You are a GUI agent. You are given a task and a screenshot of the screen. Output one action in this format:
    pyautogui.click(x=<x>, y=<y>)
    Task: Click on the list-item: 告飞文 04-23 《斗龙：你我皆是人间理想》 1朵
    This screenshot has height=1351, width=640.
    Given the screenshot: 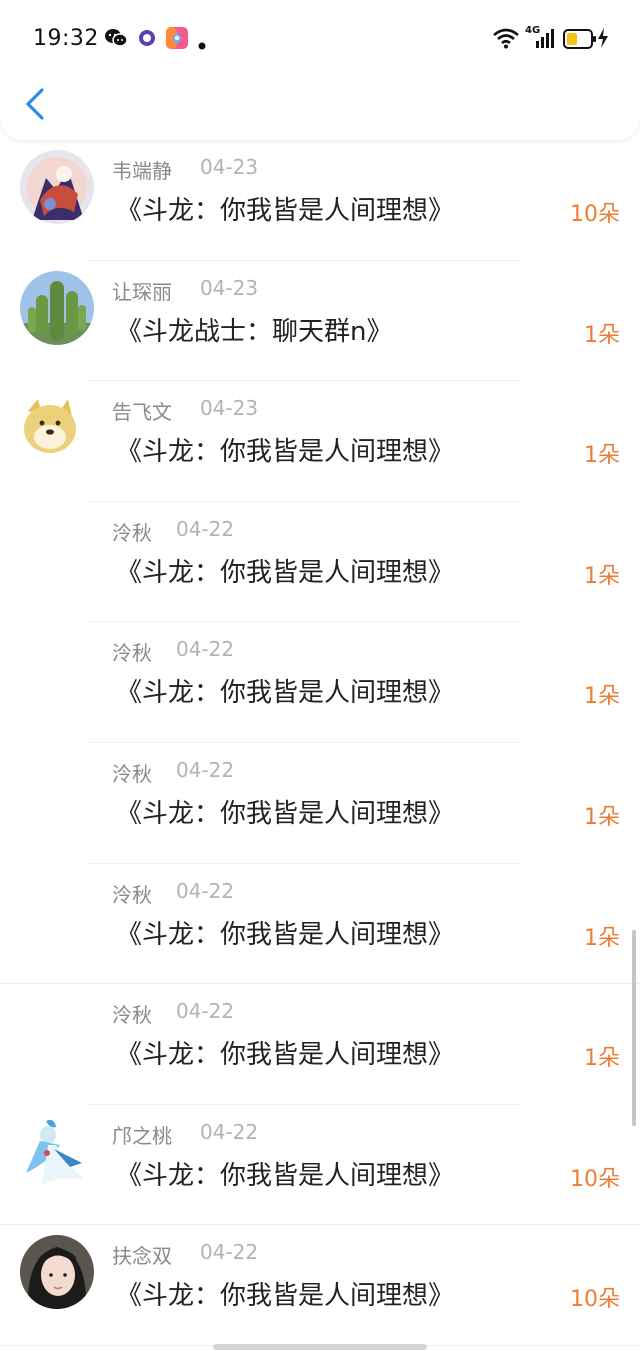 What is the action you would take?
    pyautogui.click(x=320, y=441)
    